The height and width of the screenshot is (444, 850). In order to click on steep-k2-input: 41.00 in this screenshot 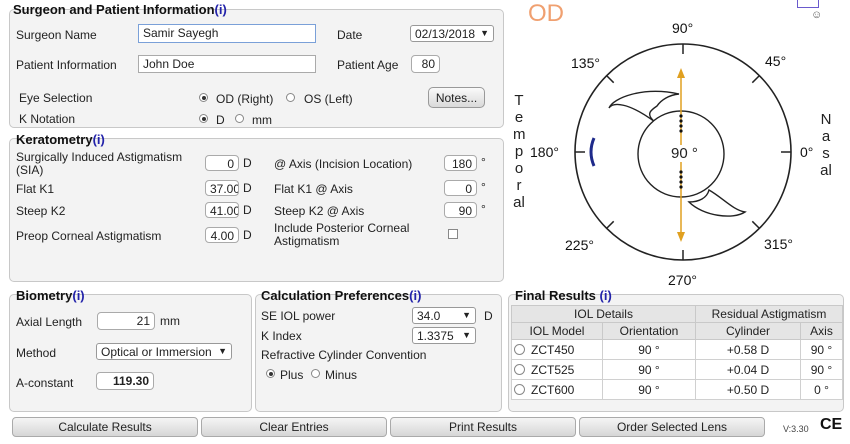, I will do `click(222, 210)`.